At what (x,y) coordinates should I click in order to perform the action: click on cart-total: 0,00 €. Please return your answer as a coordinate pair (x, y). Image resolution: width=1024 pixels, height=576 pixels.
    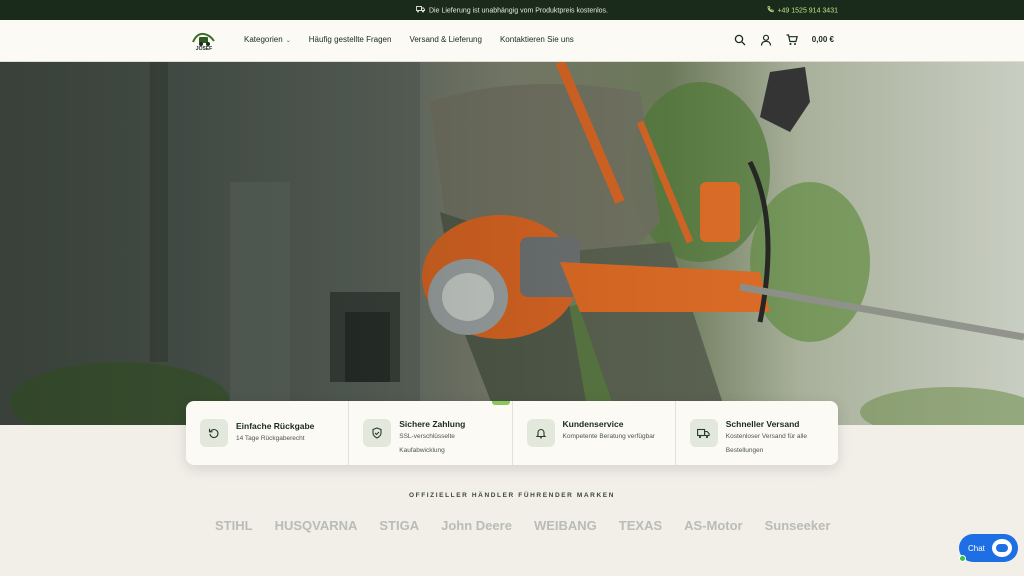
    Looking at the image, I should click on (823, 39).